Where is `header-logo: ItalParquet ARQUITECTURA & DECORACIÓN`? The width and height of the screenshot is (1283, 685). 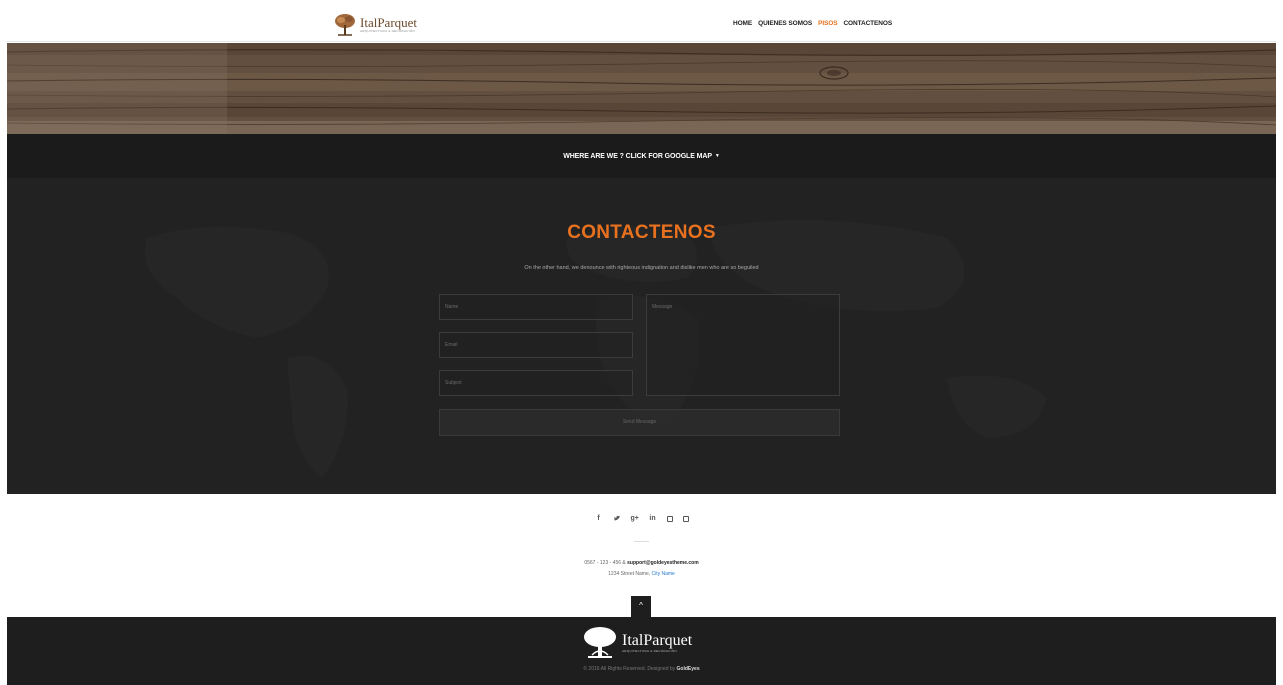
header-logo: ItalParquet ARQUITECTURA & DECORACIÓN is located at coordinates (375, 25).